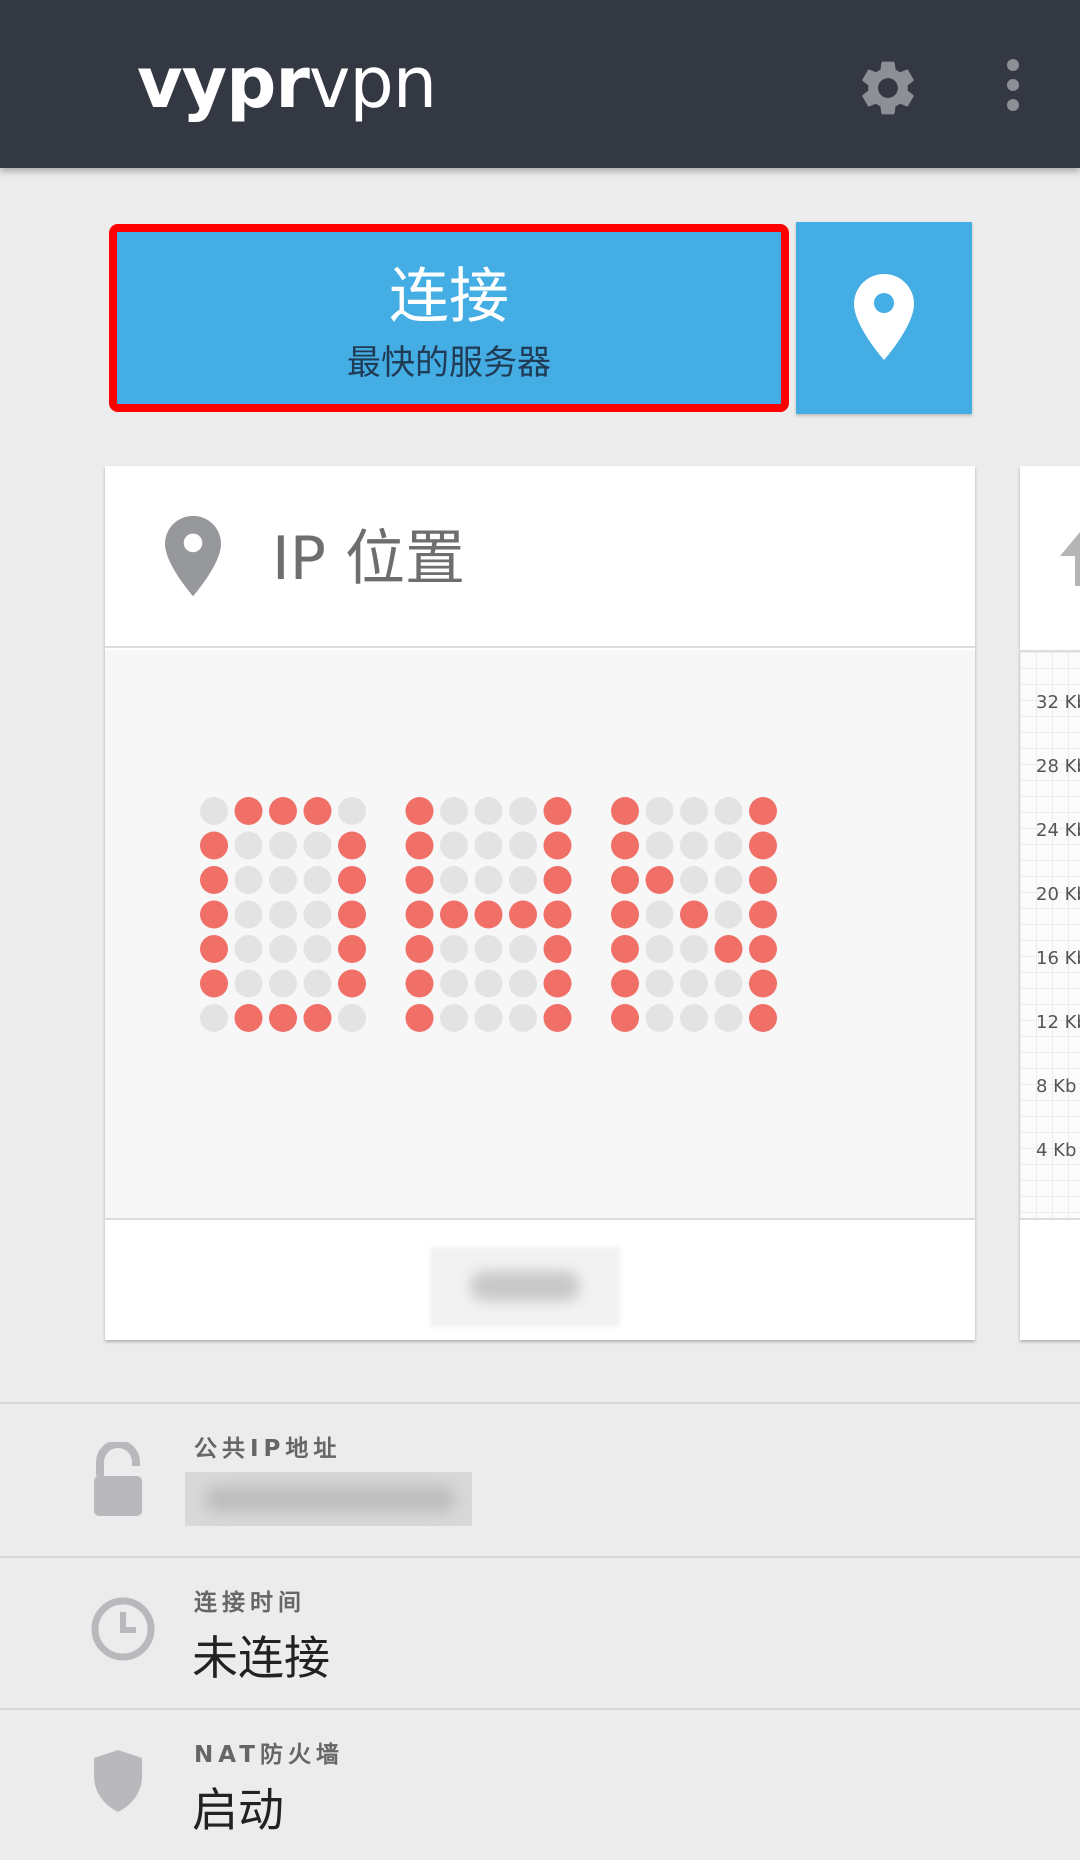 The height and width of the screenshot is (1860, 1080). I want to click on public-ip-row: 公共IP地址, so click(540, 1479).